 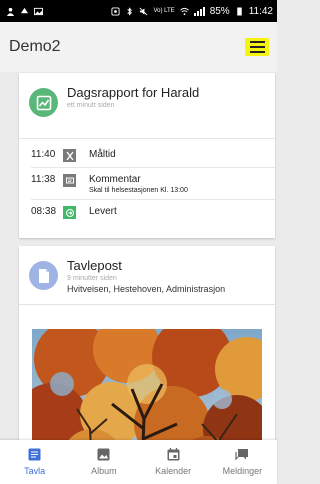 What do you see at coordinates (91, 105) in the screenshot?
I see `report-time-ago: ett minutt siden` at bounding box center [91, 105].